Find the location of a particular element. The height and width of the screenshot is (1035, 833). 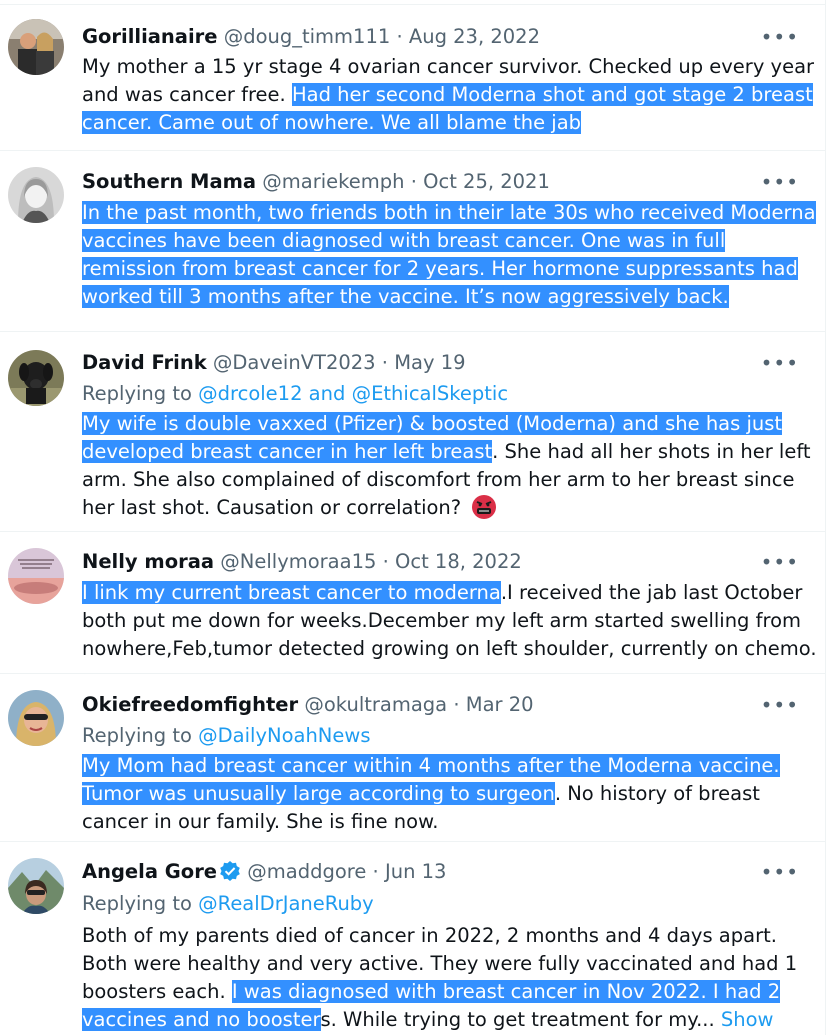

tweet-header: Southern Mama @mariekemph · Oct 25, 2021 is located at coordinates (316, 182).